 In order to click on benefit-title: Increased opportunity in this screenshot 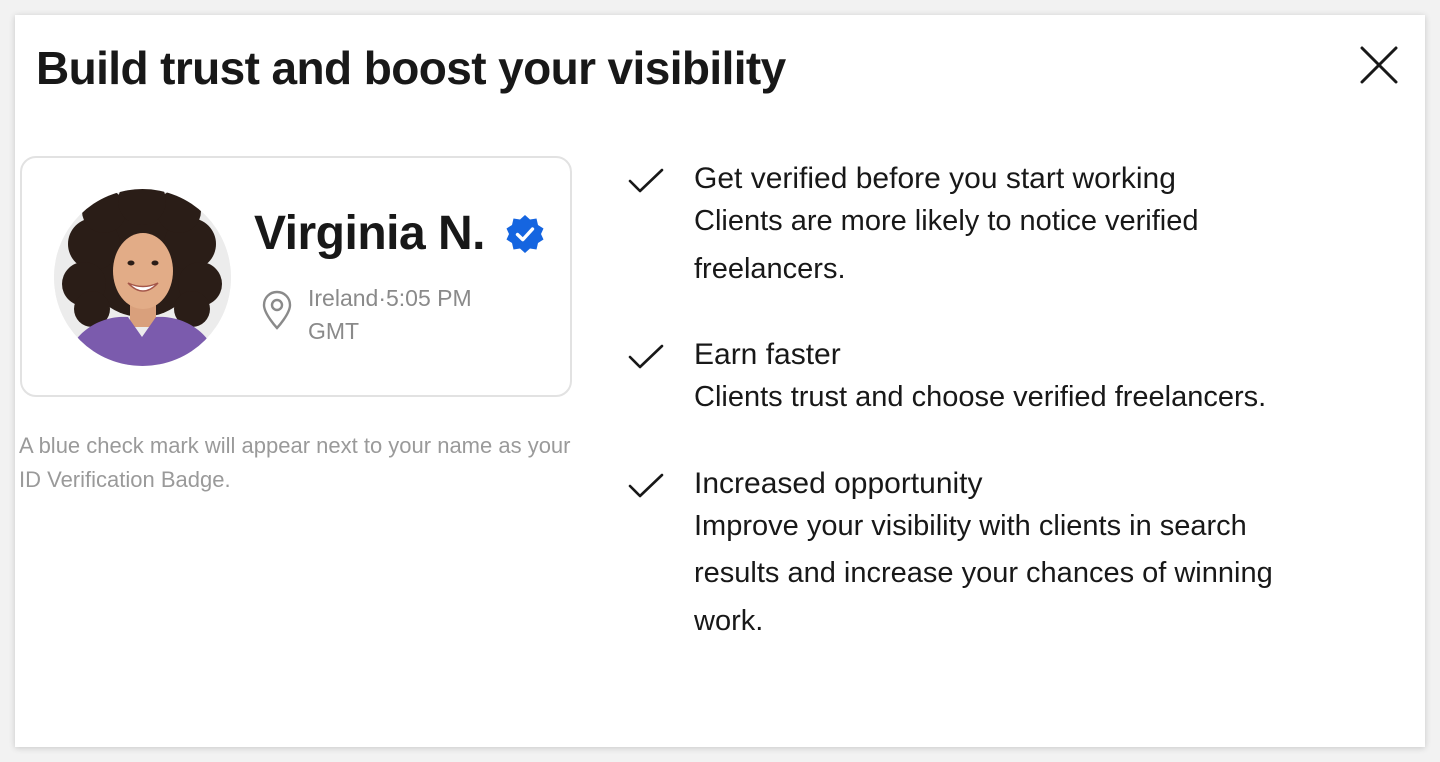, I will do `click(838, 483)`.